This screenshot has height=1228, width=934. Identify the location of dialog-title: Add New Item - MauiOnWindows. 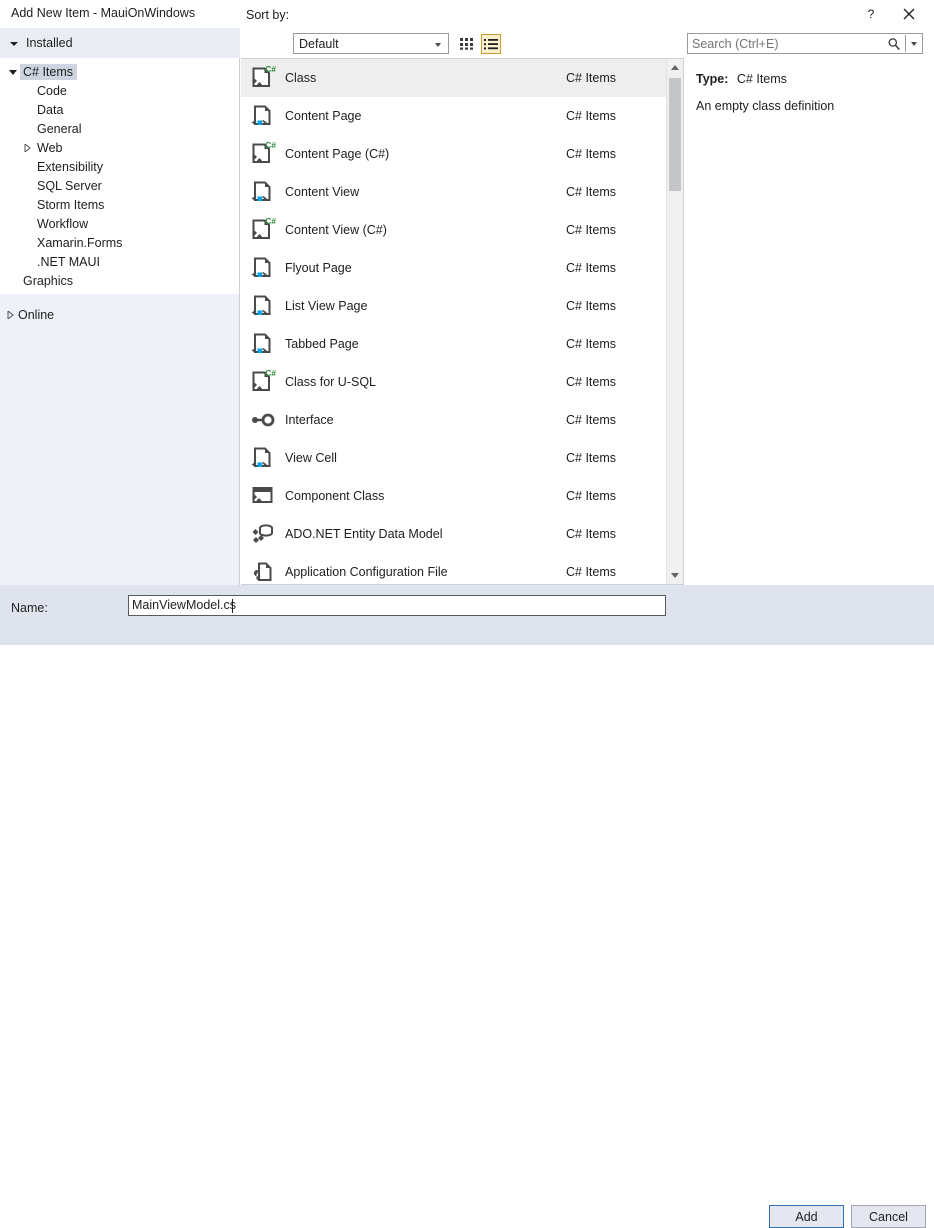
(103, 13).